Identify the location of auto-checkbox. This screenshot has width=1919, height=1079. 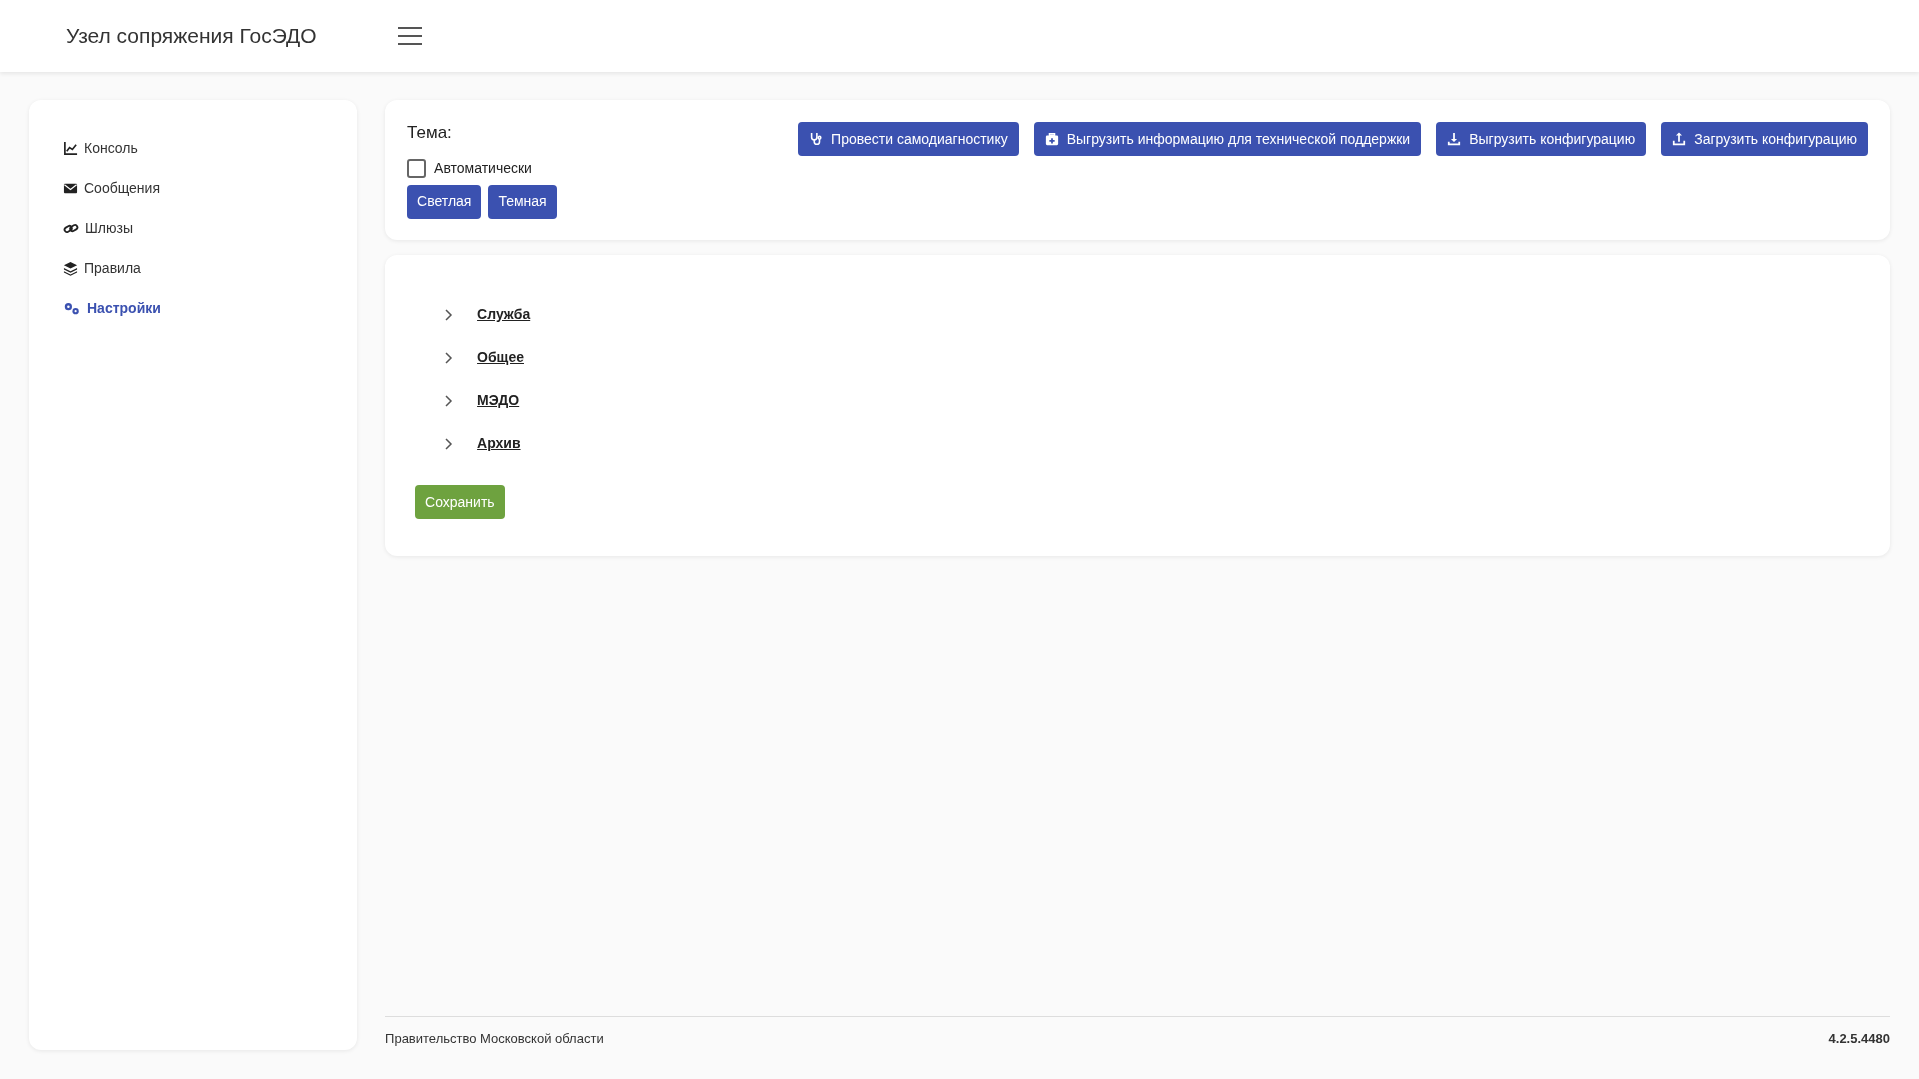
(417, 168).